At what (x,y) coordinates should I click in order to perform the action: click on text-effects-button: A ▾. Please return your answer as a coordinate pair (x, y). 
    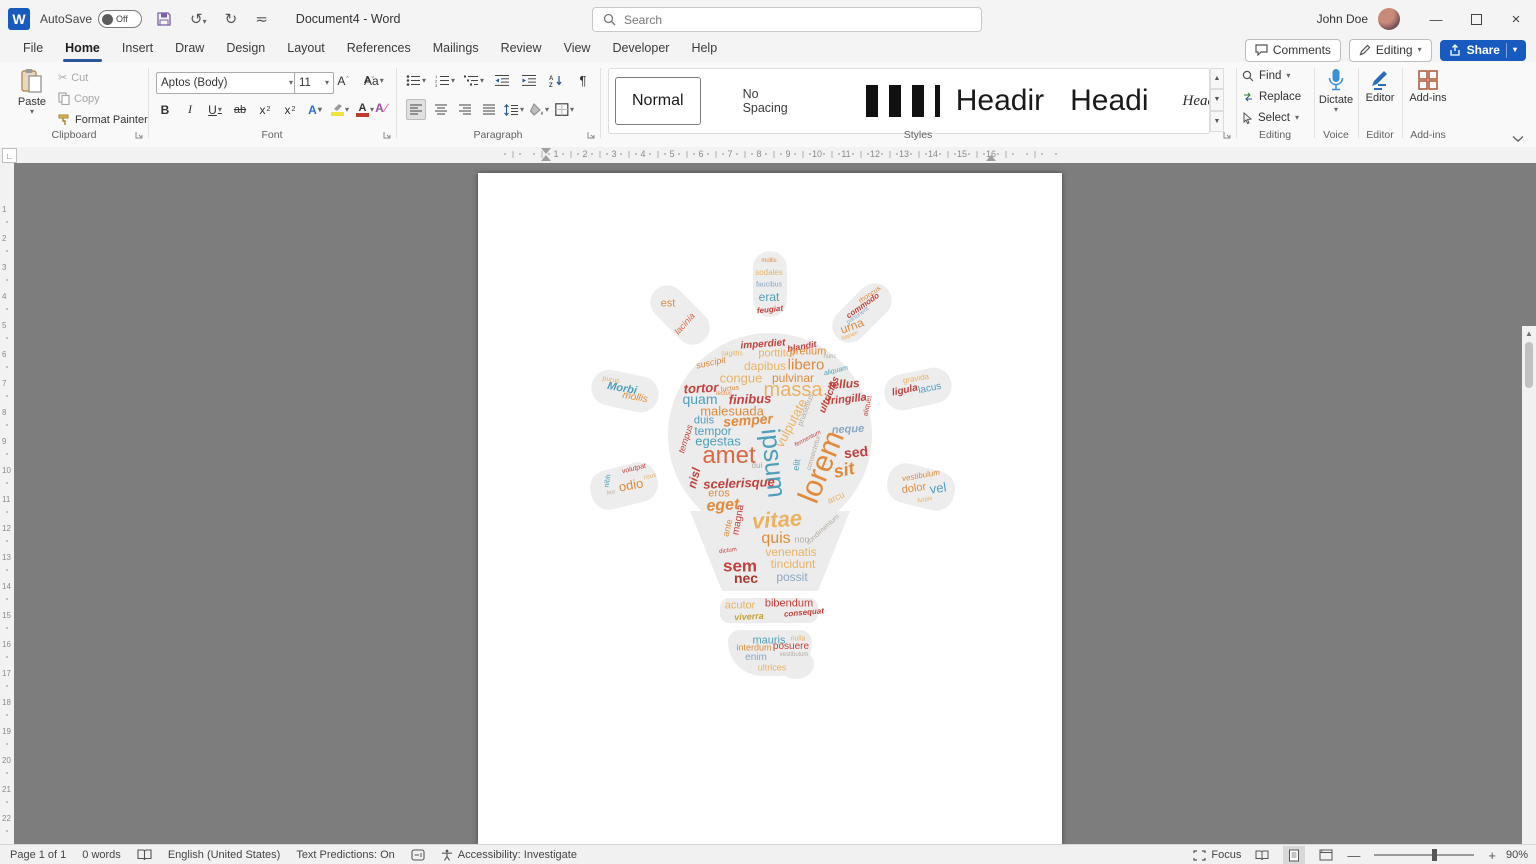
    Looking at the image, I should click on (315, 109).